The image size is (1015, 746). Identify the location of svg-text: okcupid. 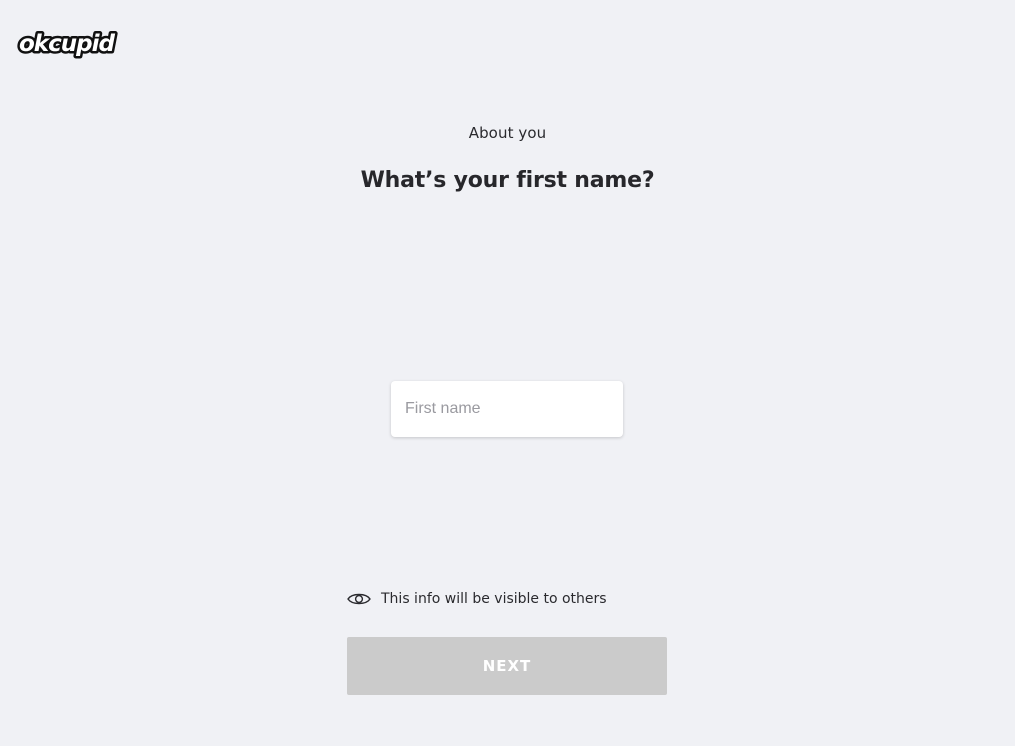
(67, 44).